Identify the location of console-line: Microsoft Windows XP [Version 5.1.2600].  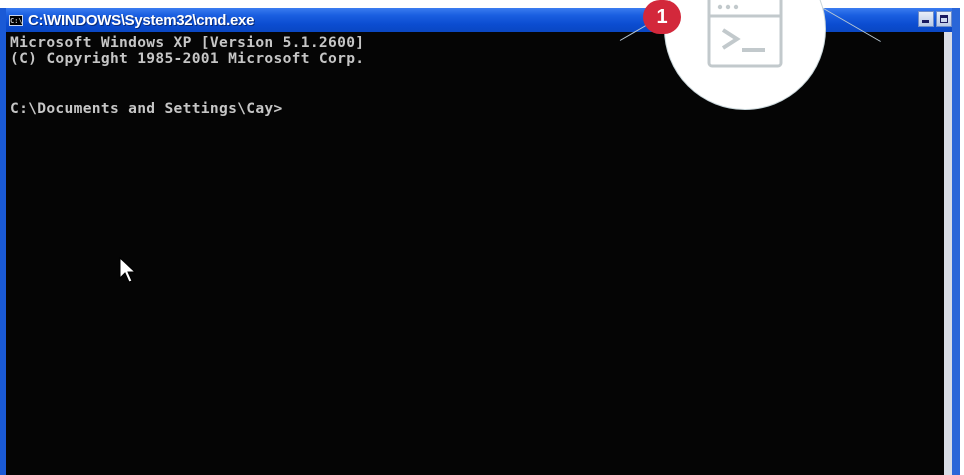
(187, 42).